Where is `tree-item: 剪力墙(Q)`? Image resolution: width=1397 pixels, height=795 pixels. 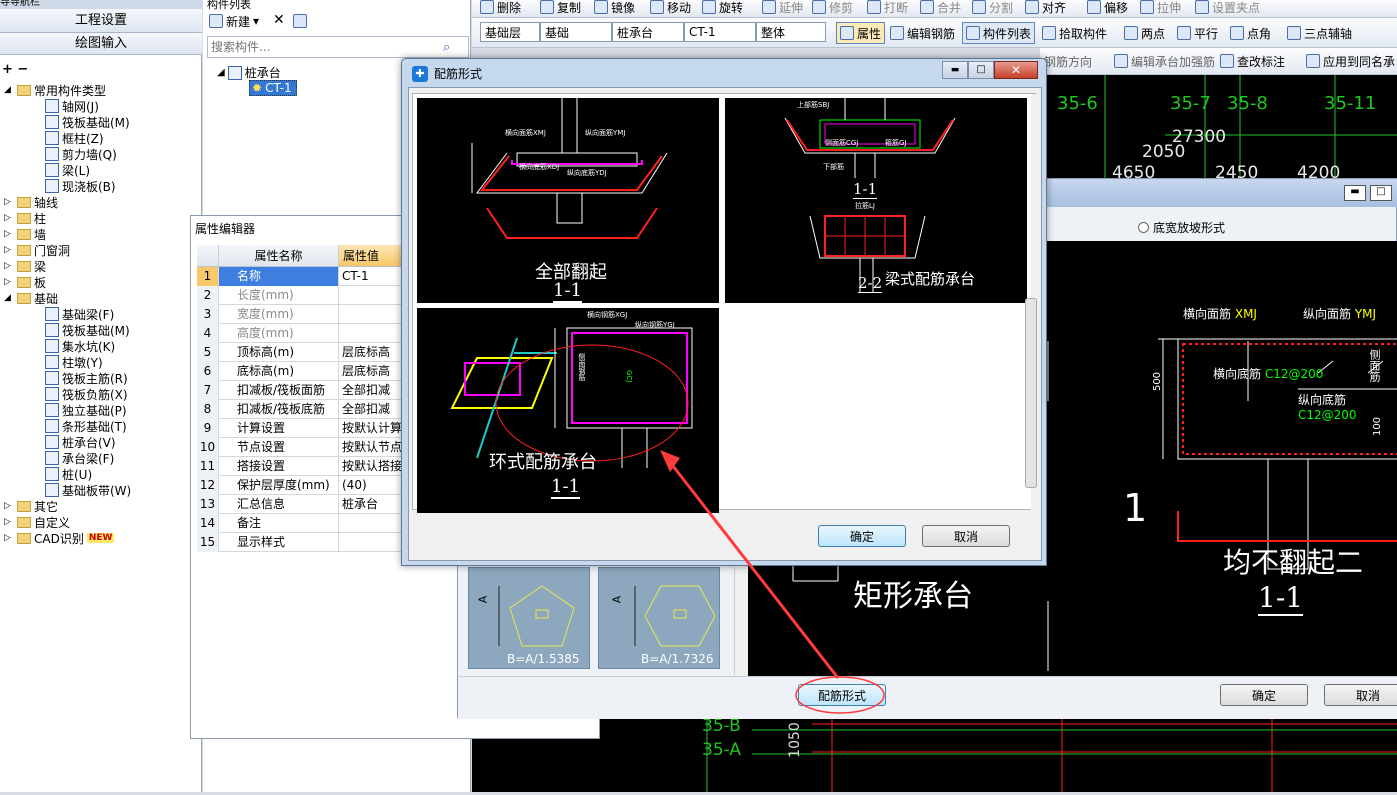 tree-item: 剪力墙(Q) is located at coordinates (74, 154).